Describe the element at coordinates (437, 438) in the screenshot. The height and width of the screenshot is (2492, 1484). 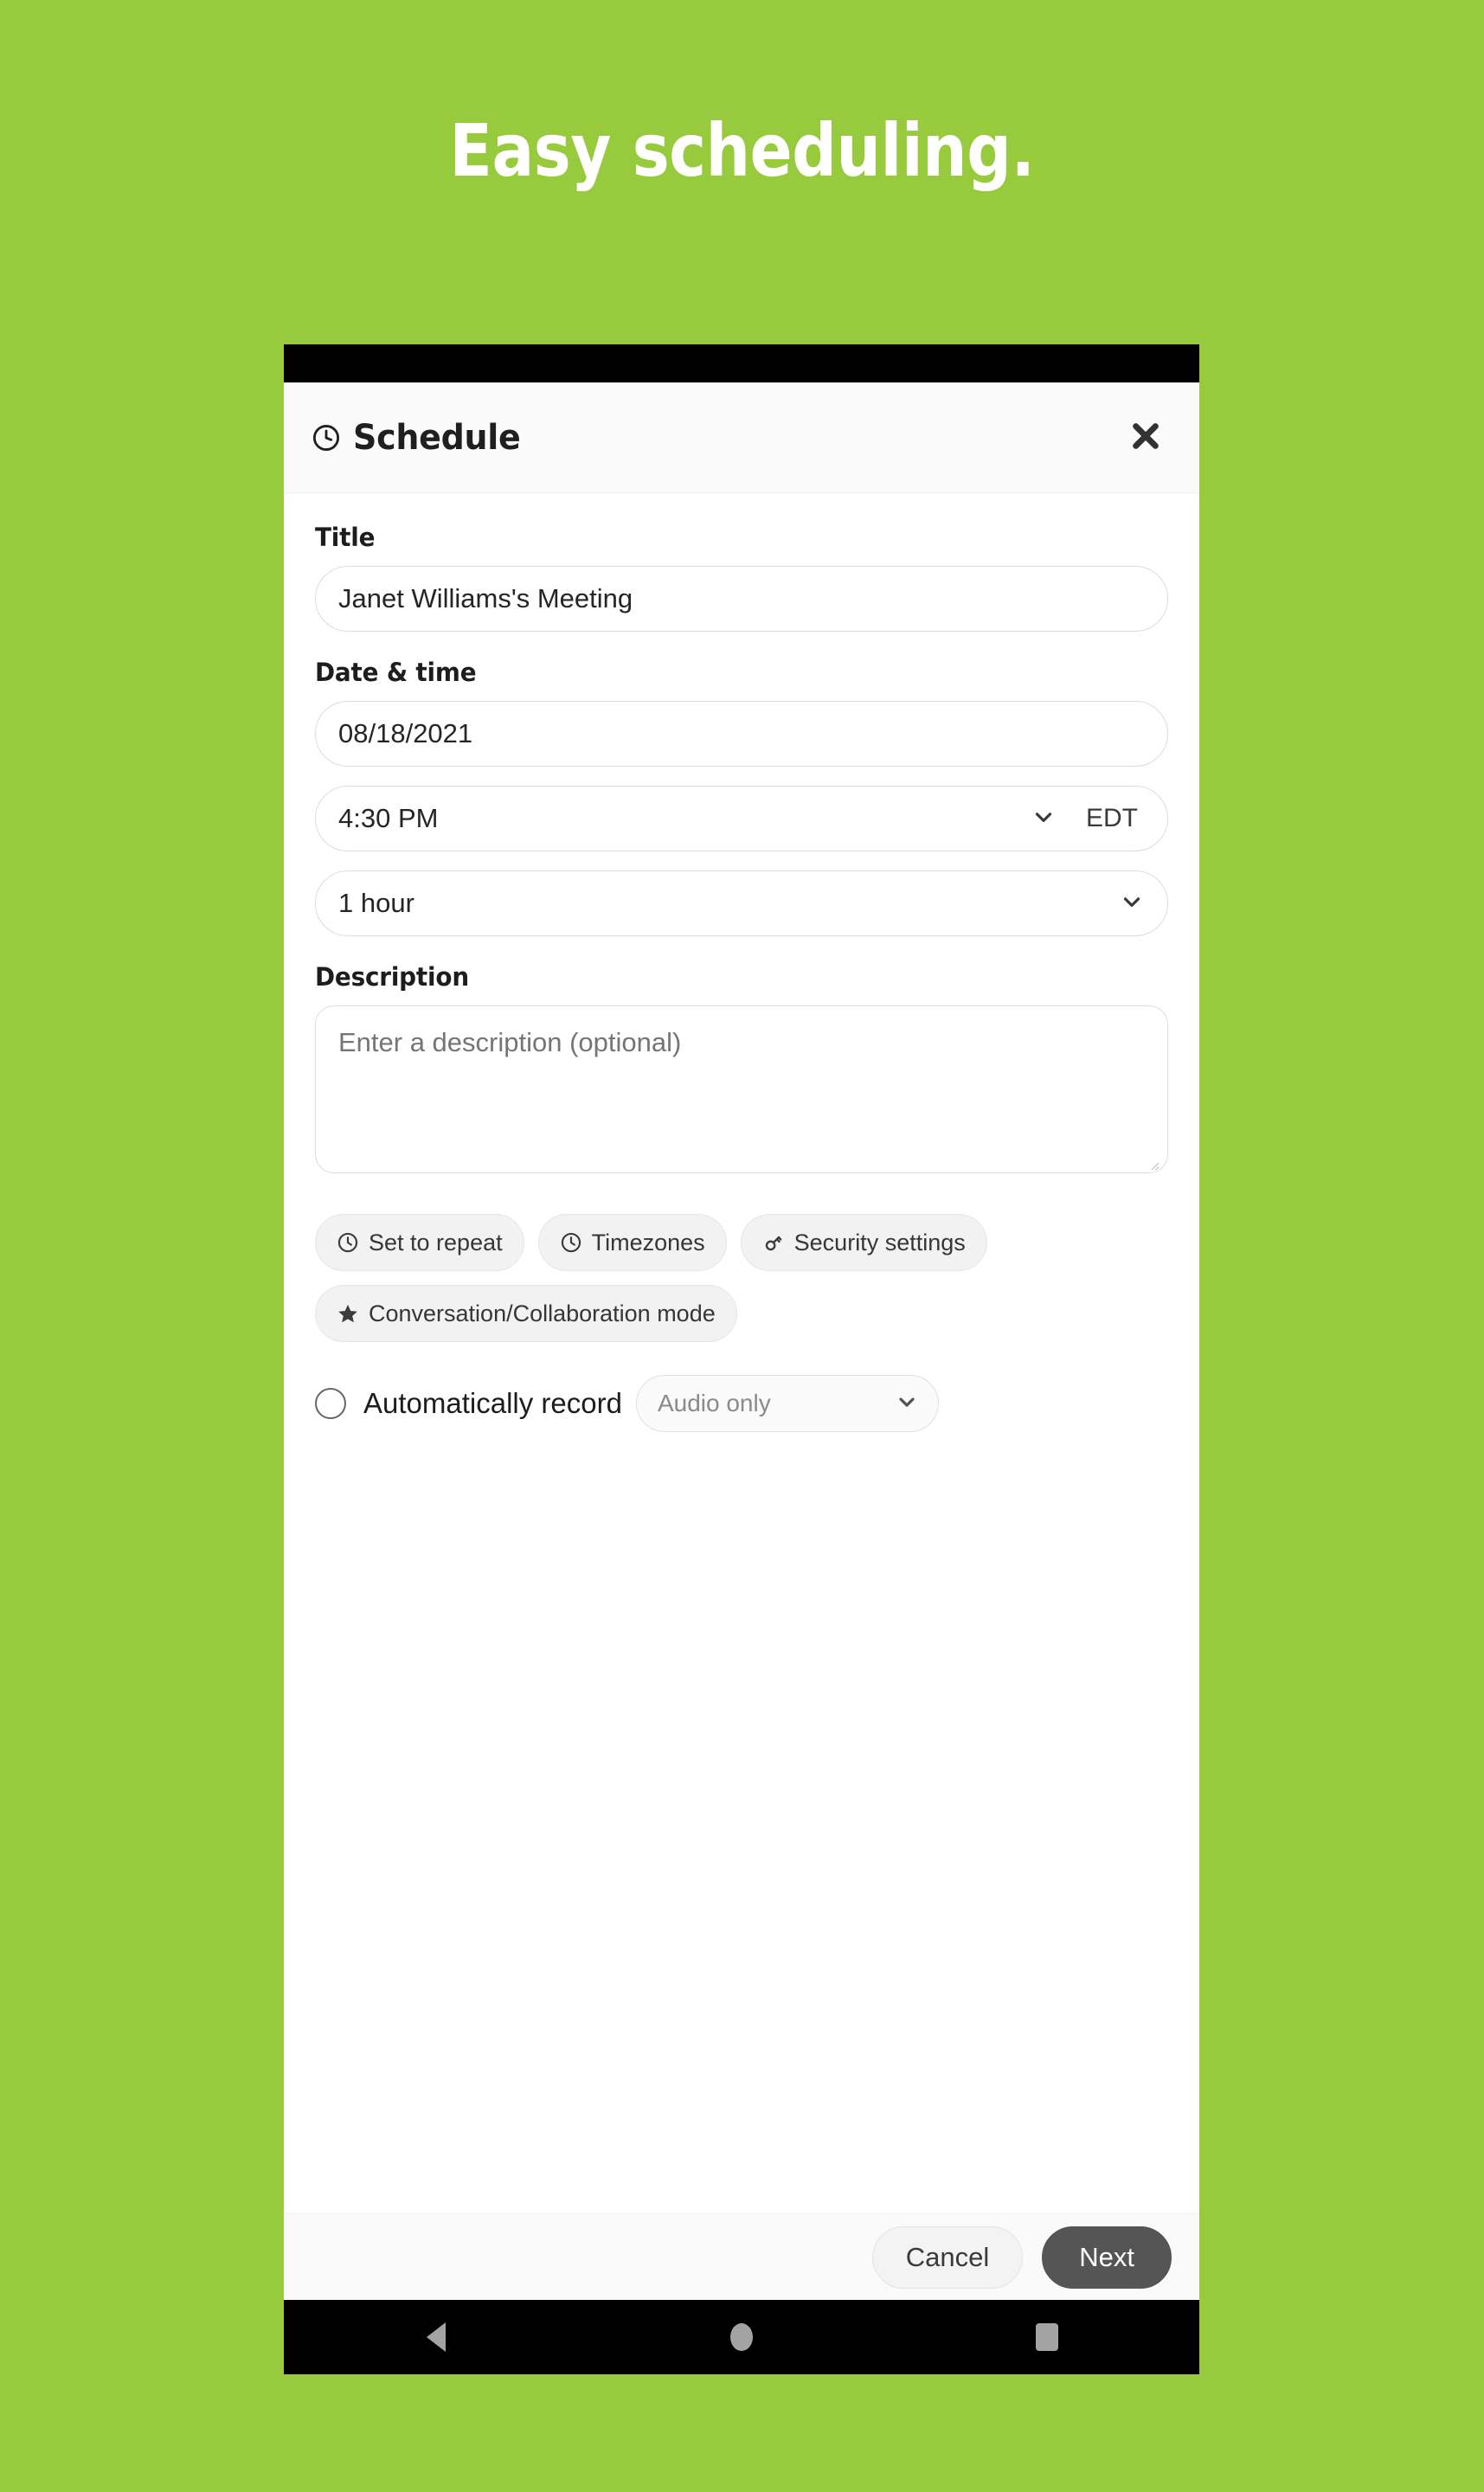
I see `app-title: Schedule` at that location.